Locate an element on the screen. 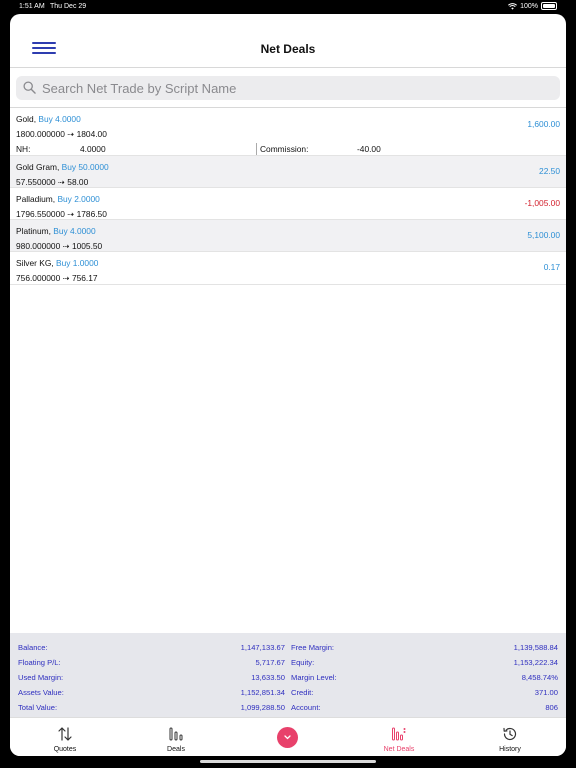  center-action-button is located at coordinates (287, 737).